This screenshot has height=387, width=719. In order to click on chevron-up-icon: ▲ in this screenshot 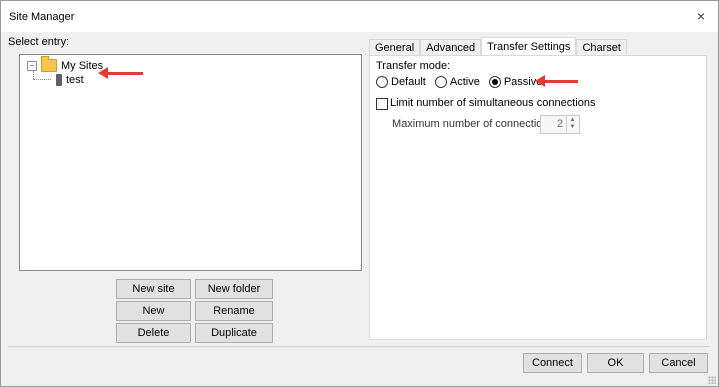, I will do `click(572, 120)`.